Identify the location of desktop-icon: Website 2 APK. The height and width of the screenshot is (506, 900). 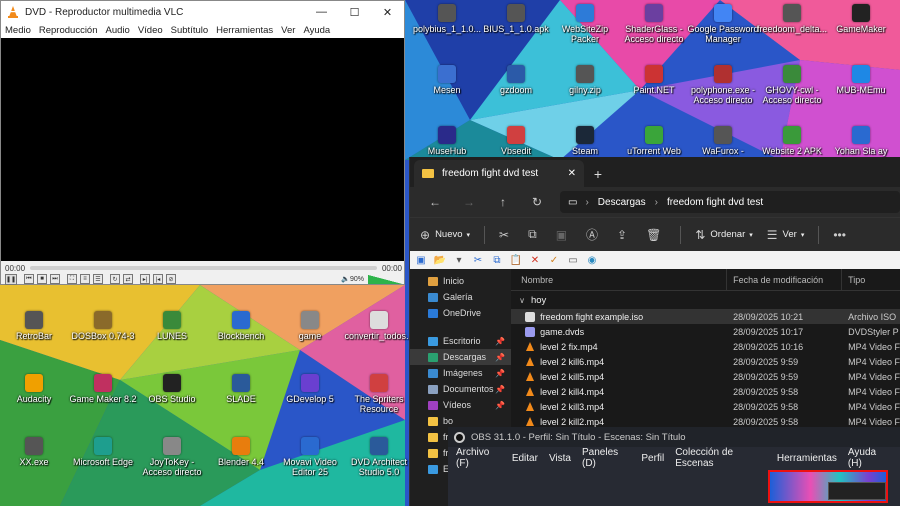
(792, 141).